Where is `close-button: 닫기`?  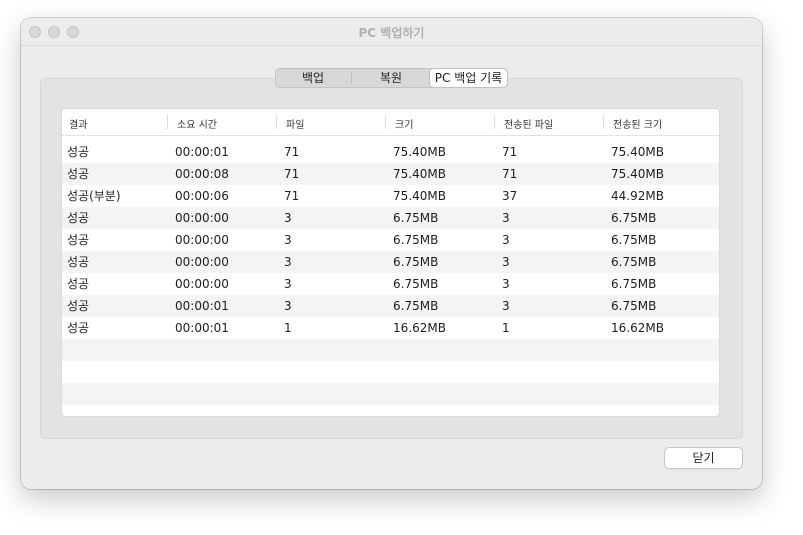
close-button: 닫기 is located at coordinates (703, 458).